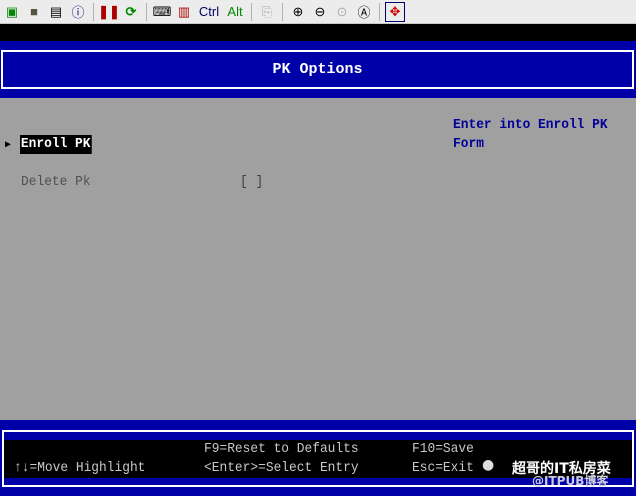 This screenshot has height=496, width=636. What do you see at coordinates (281, 449) in the screenshot?
I see `footer-reset-defaults: F9=Reset to Defaults` at bounding box center [281, 449].